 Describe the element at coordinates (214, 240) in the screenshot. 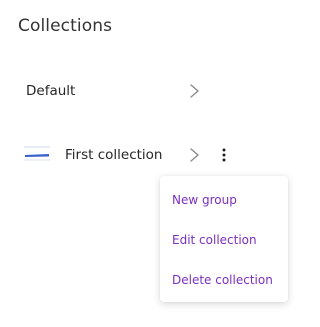

I see `menu-item-edit-collection: Edit collection` at that location.